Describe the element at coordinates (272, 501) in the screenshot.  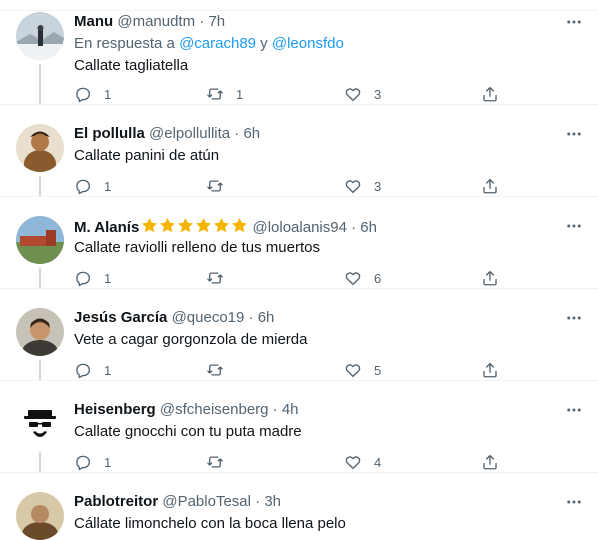
I see `timestamp: 3h` at that location.